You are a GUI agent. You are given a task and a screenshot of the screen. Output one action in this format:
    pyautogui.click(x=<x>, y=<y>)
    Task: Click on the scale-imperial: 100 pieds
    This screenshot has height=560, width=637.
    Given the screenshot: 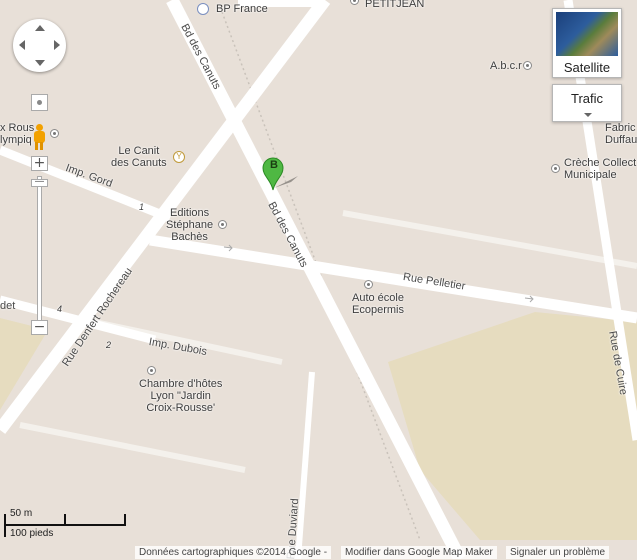 What is the action you would take?
    pyautogui.click(x=32, y=533)
    